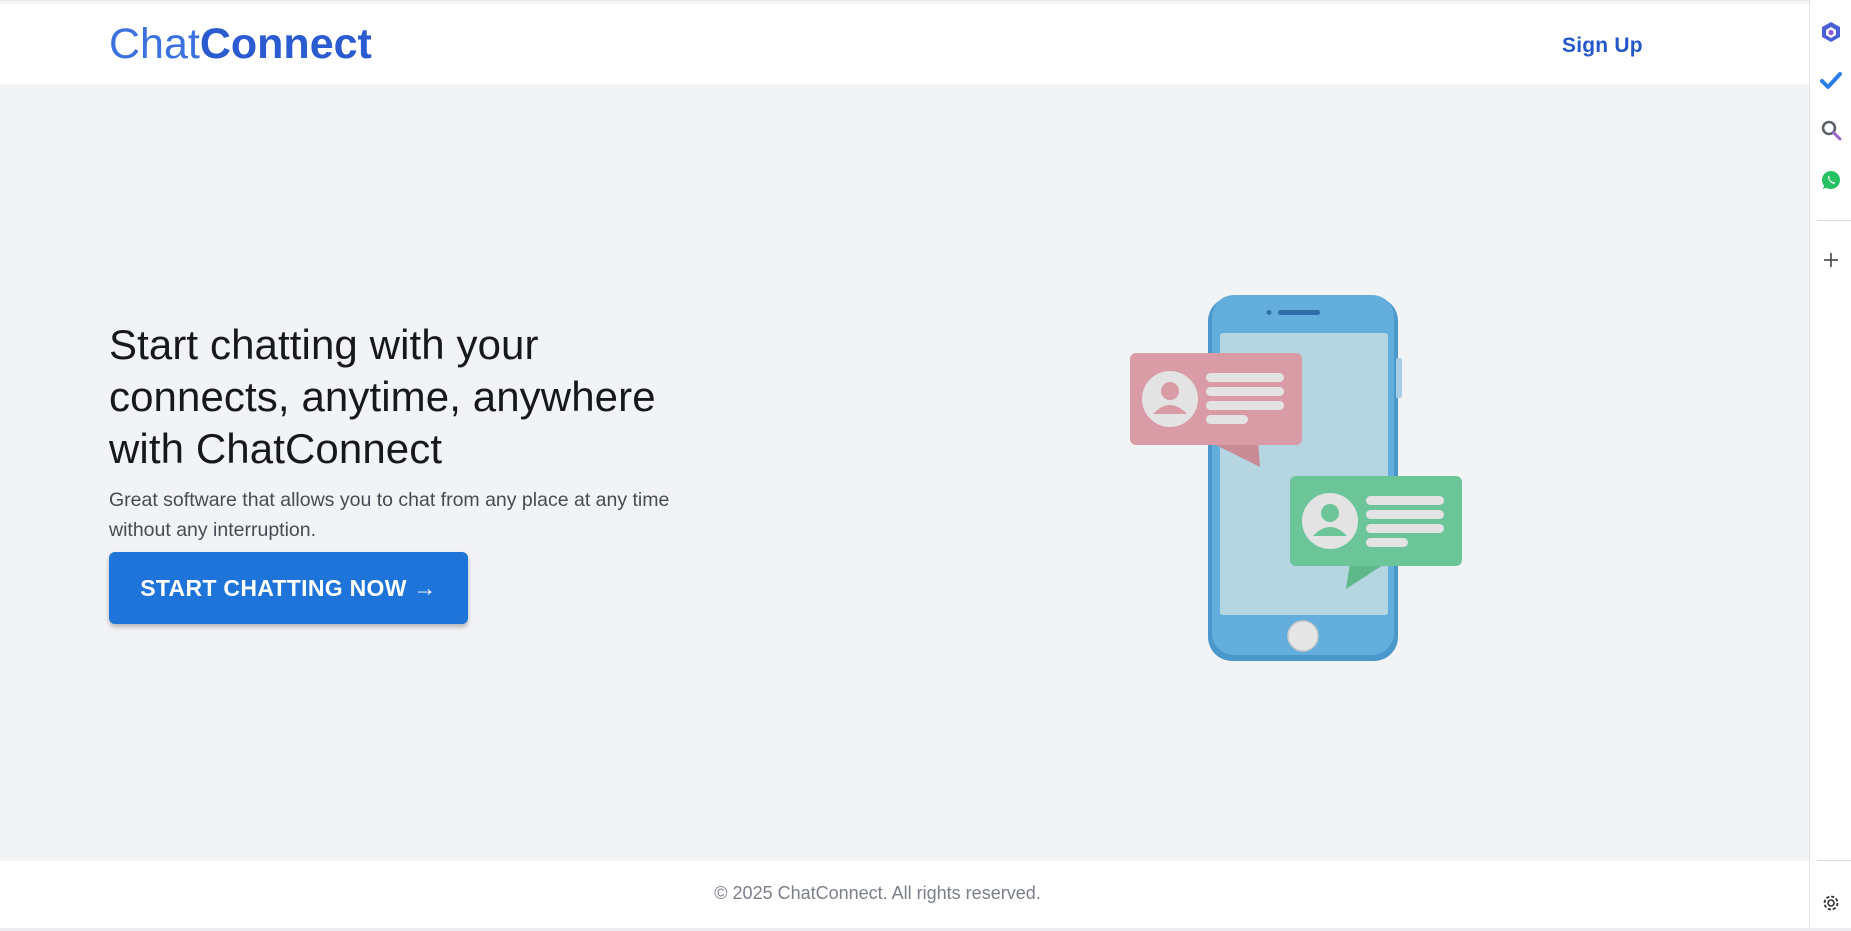 The image size is (1851, 931). What do you see at coordinates (1296, 478) in the screenshot?
I see `phone-chat-illustration-svg` at bounding box center [1296, 478].